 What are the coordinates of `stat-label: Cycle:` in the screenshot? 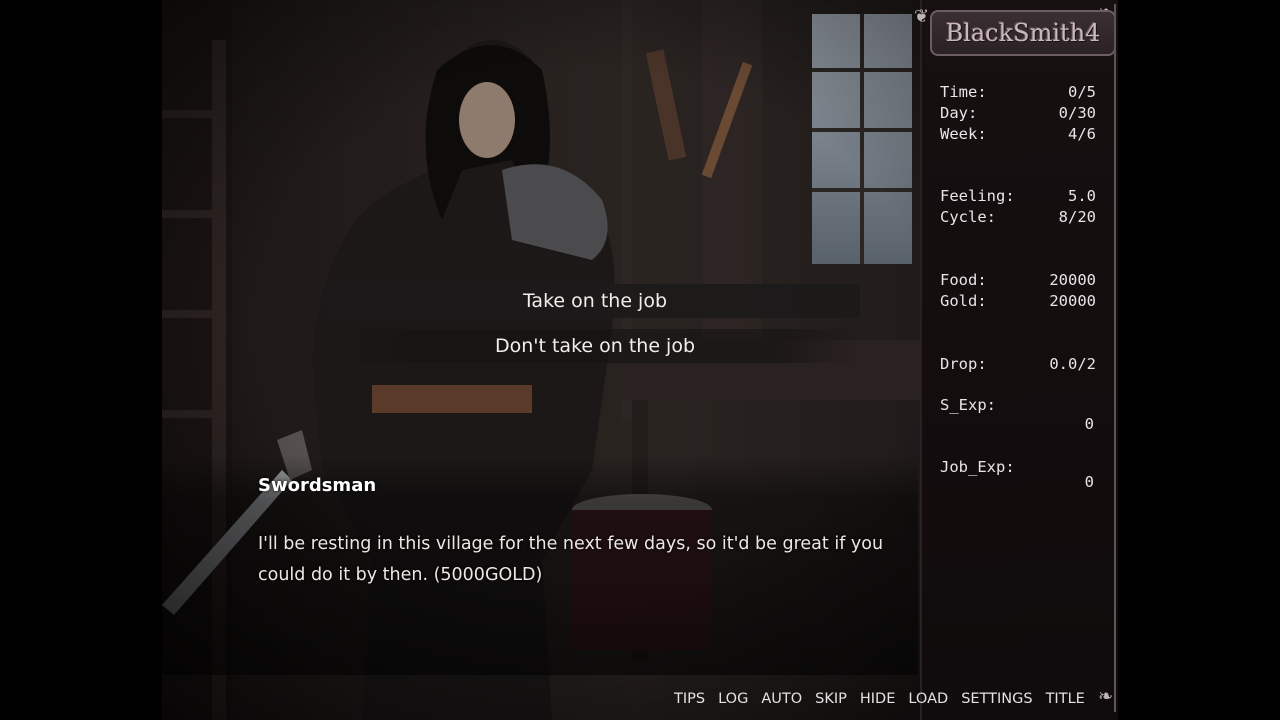 It's located at (968, 217).